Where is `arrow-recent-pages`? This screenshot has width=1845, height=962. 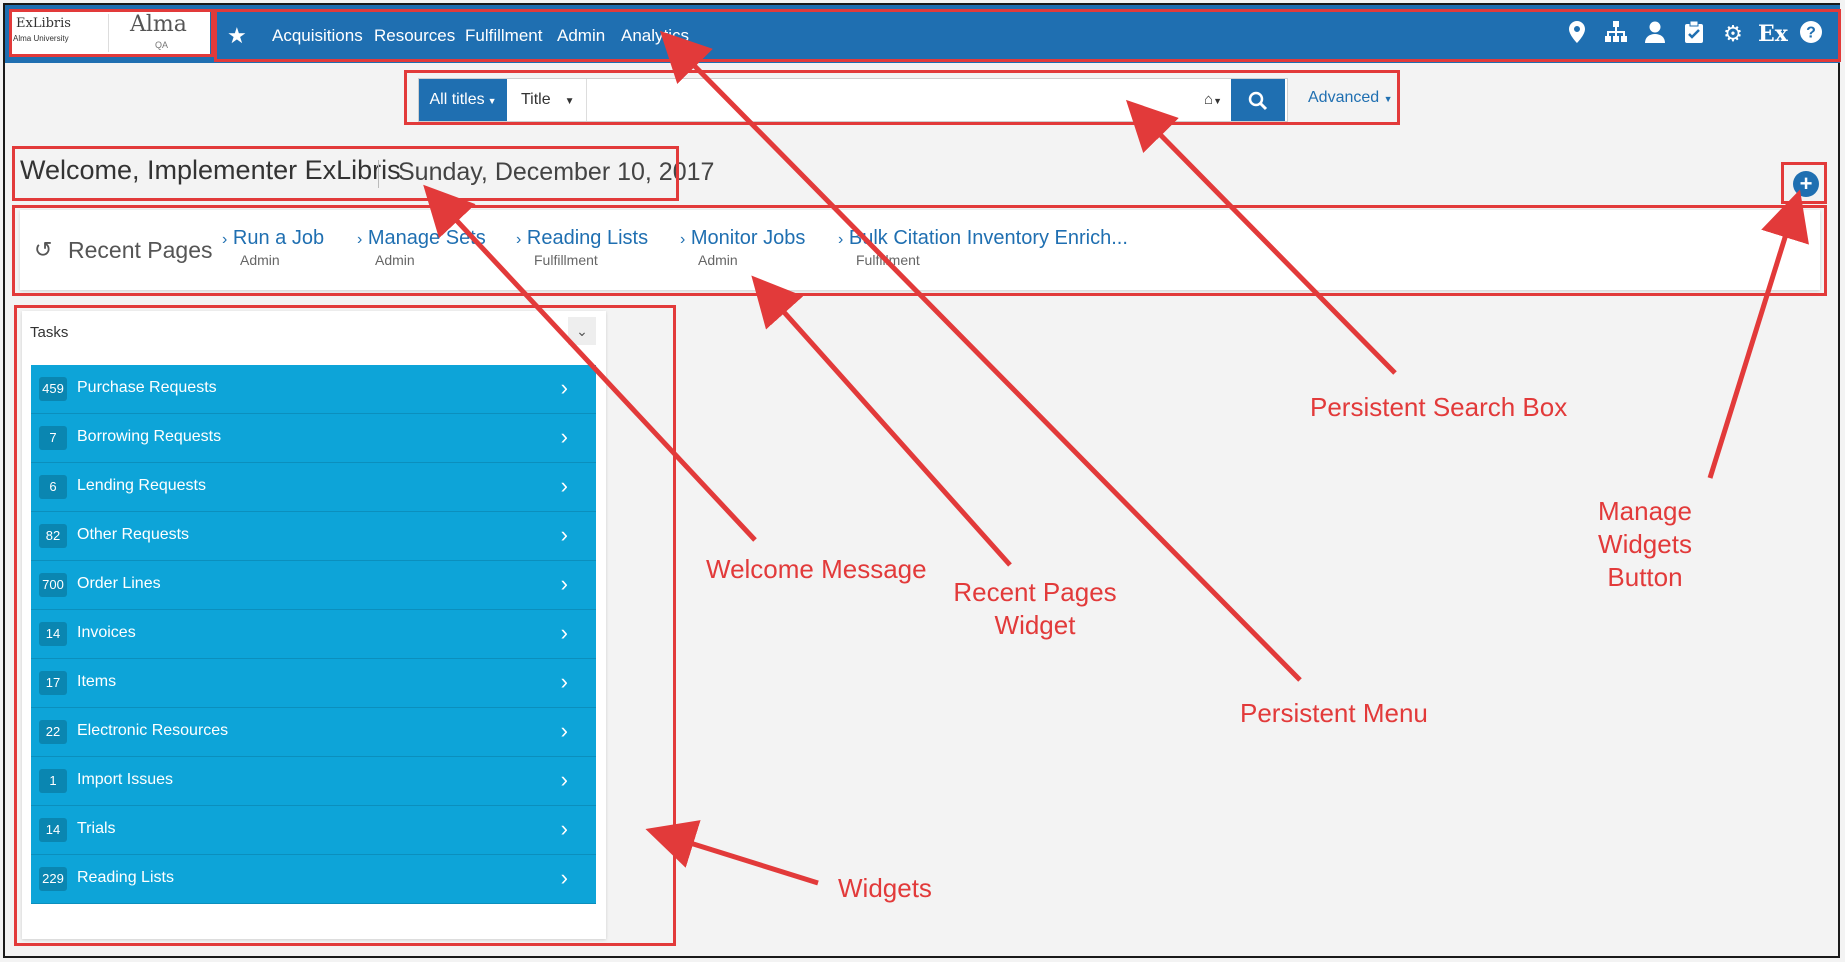
arrow-recent-pages is located at coordinates (881, 421).